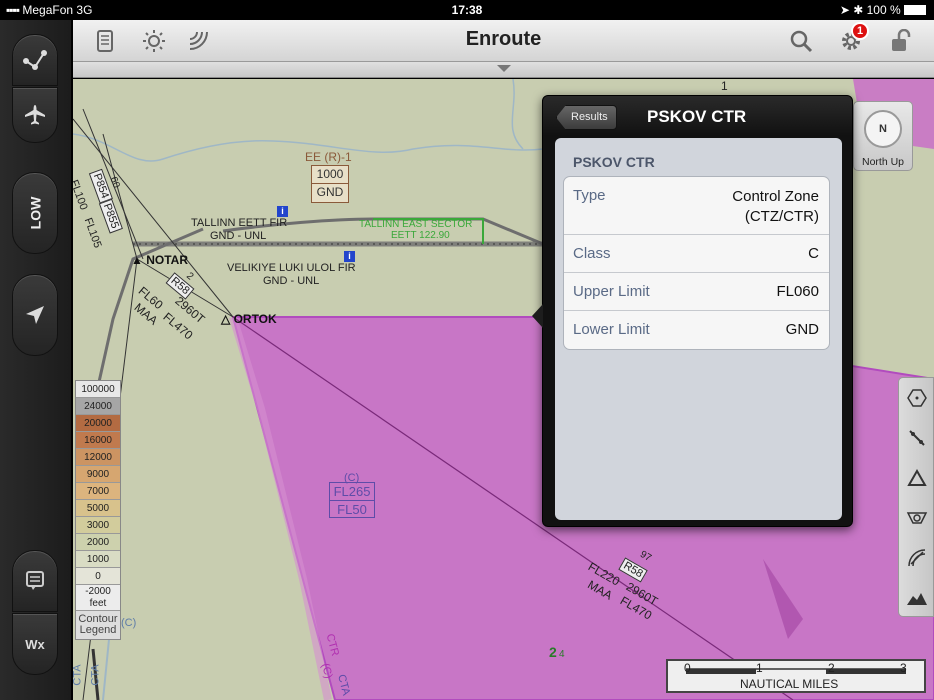 This screenshot has height=700, width=934. I want to click on scale-caption: NAUTICAL MILES, so click(789, 684).